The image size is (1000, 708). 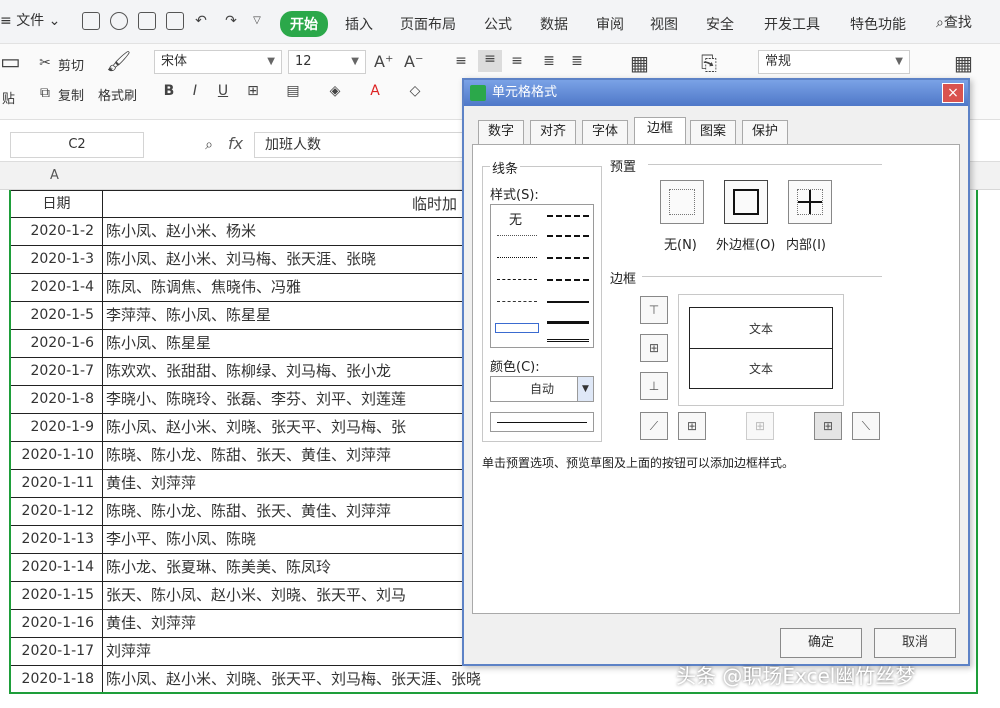 I want to click on preset-inside-label: 内部(I), so click(x=806, y=243).